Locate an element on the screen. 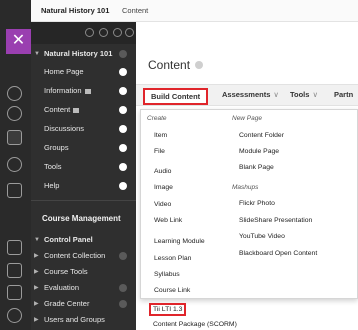 Image resolution: width=358 pixels, height=330 pixels. menu-item-tii-lti: Tii LTI 1.3 is located at coordinates (168, 309).